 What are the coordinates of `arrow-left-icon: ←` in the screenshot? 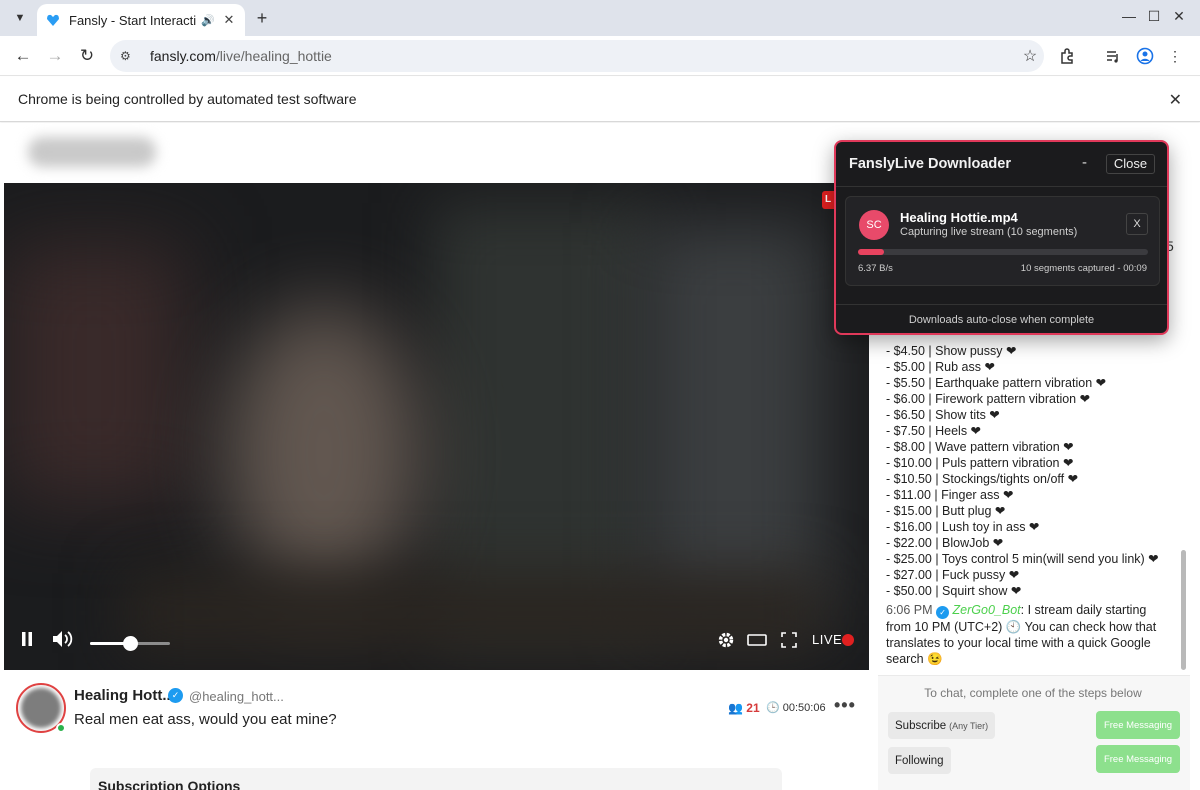 It's located at (23, 55).